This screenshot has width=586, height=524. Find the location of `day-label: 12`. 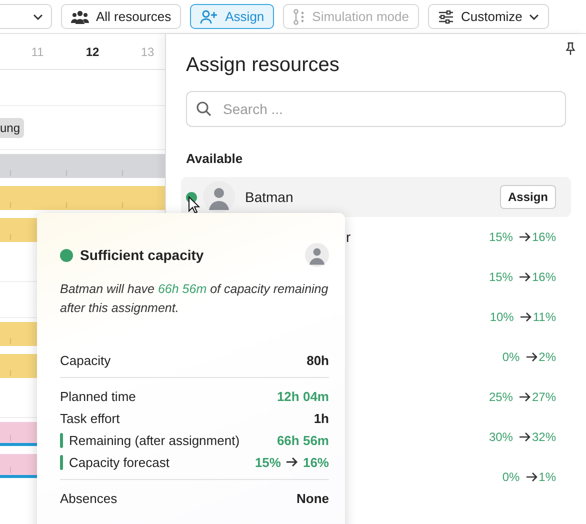

day-label: 12 is located at coordinates (92, 51).